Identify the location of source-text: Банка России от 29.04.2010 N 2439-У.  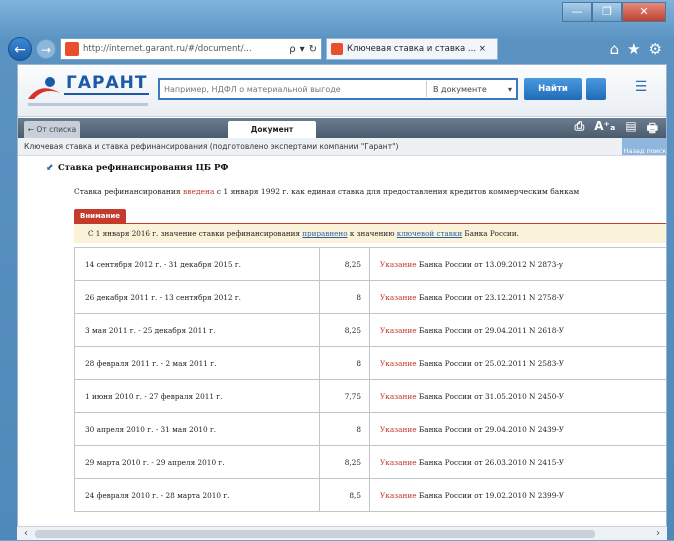
(490, 429).